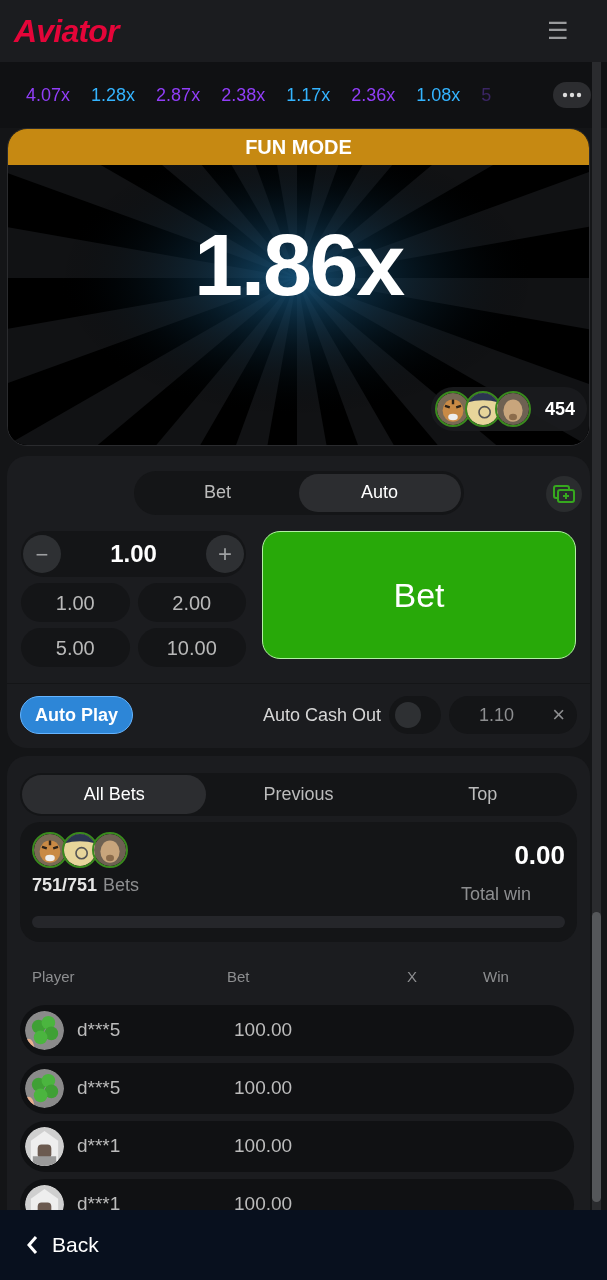  I want to click on fun-mode-banner: FUN MODE, so click(298, 147).